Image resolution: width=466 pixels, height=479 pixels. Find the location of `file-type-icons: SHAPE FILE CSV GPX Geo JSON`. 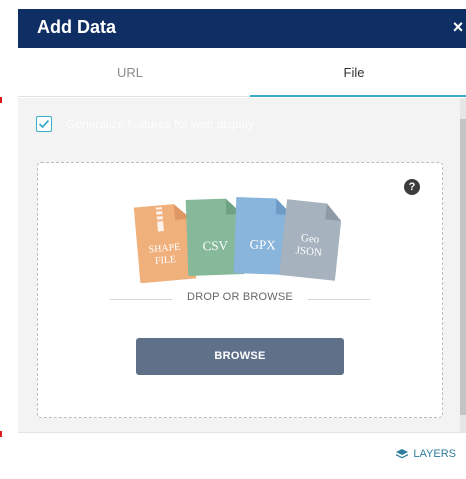

file-type-icons: SHAPE FILE CSV GPX Geo JSON is located at coordinates (237, 240).